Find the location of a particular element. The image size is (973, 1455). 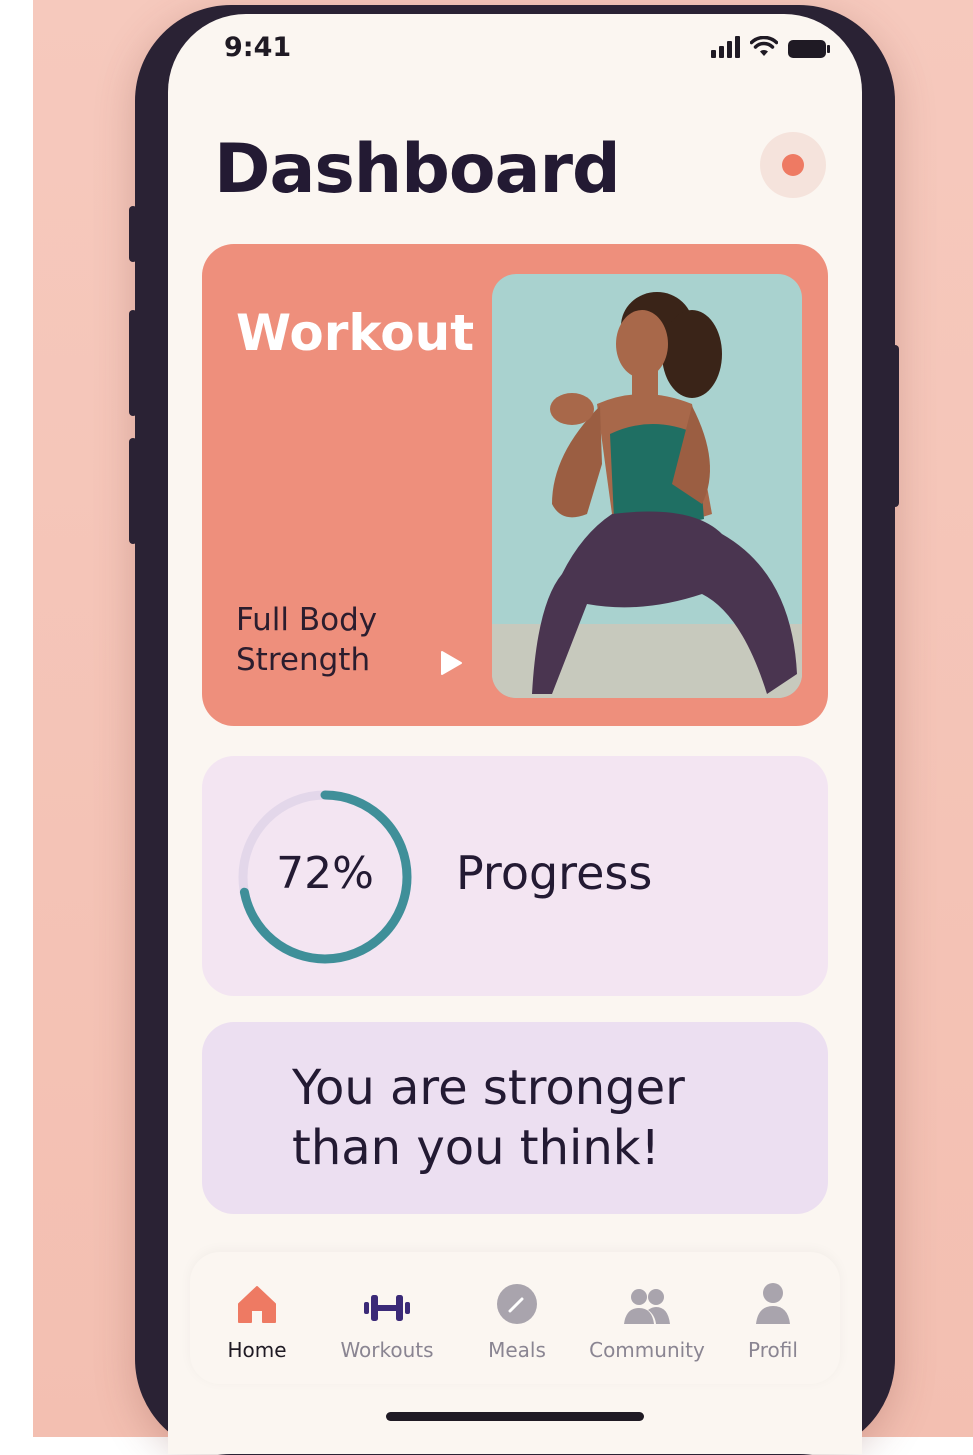

tab-label: Community is located at coordinates (647, 1350).